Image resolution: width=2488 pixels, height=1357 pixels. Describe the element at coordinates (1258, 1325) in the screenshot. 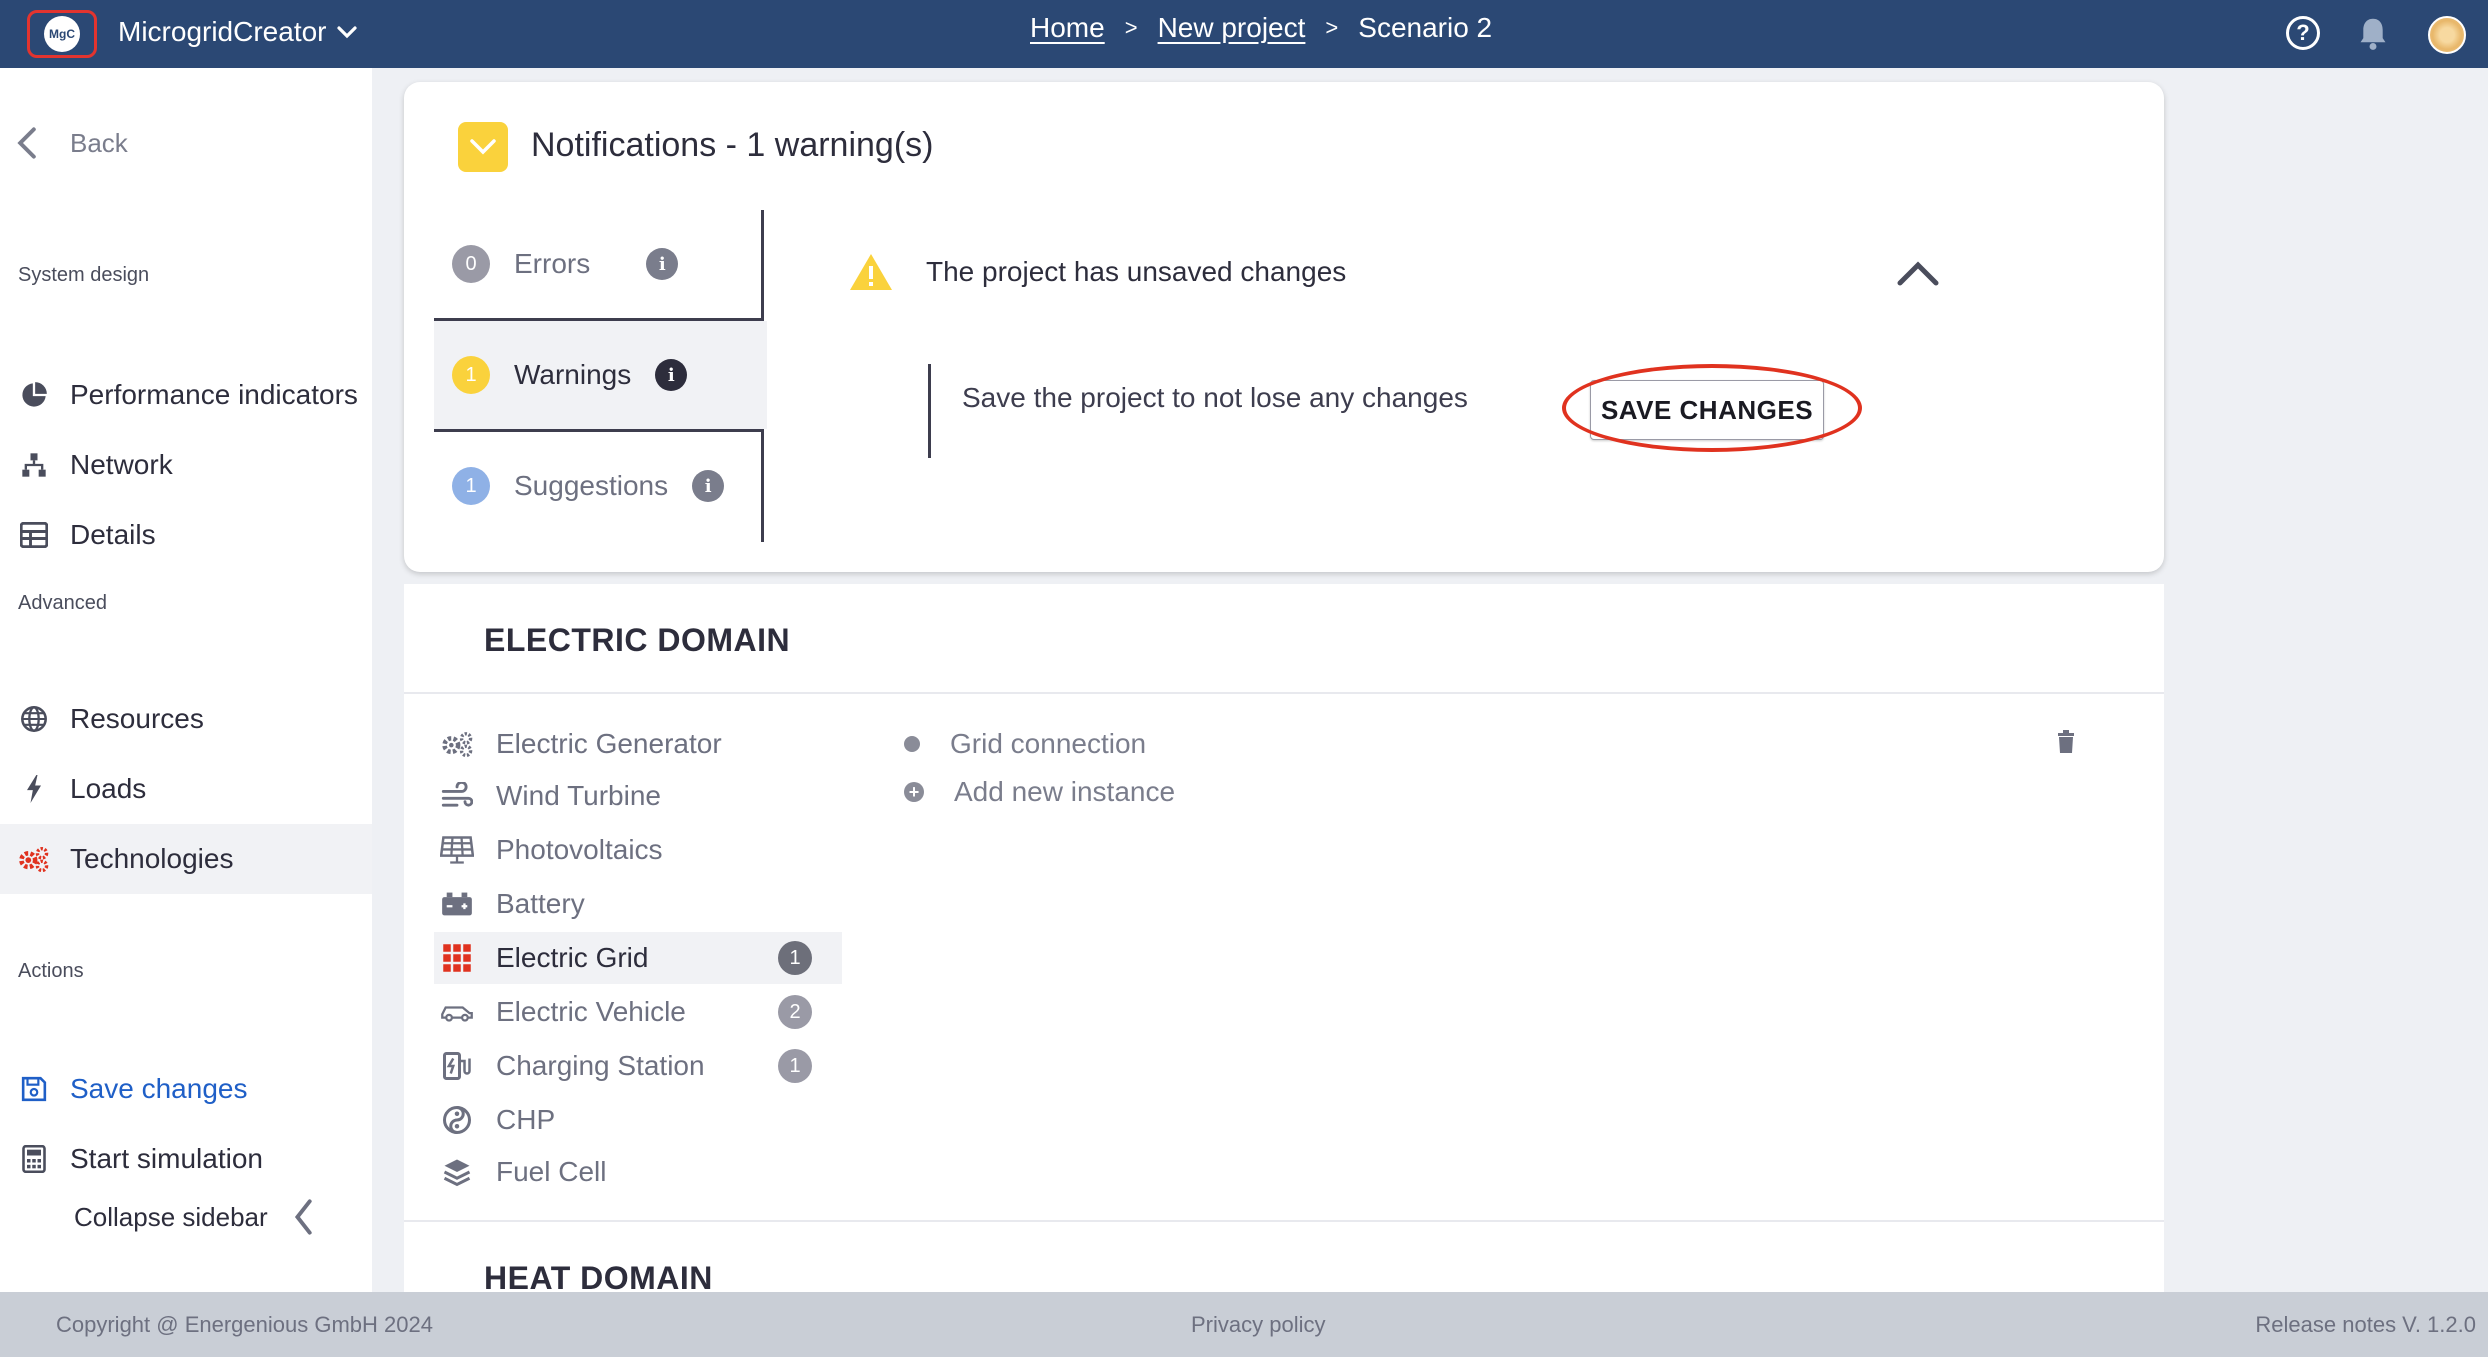

I see `privacy-policy-link: Privacy policy` at that location.